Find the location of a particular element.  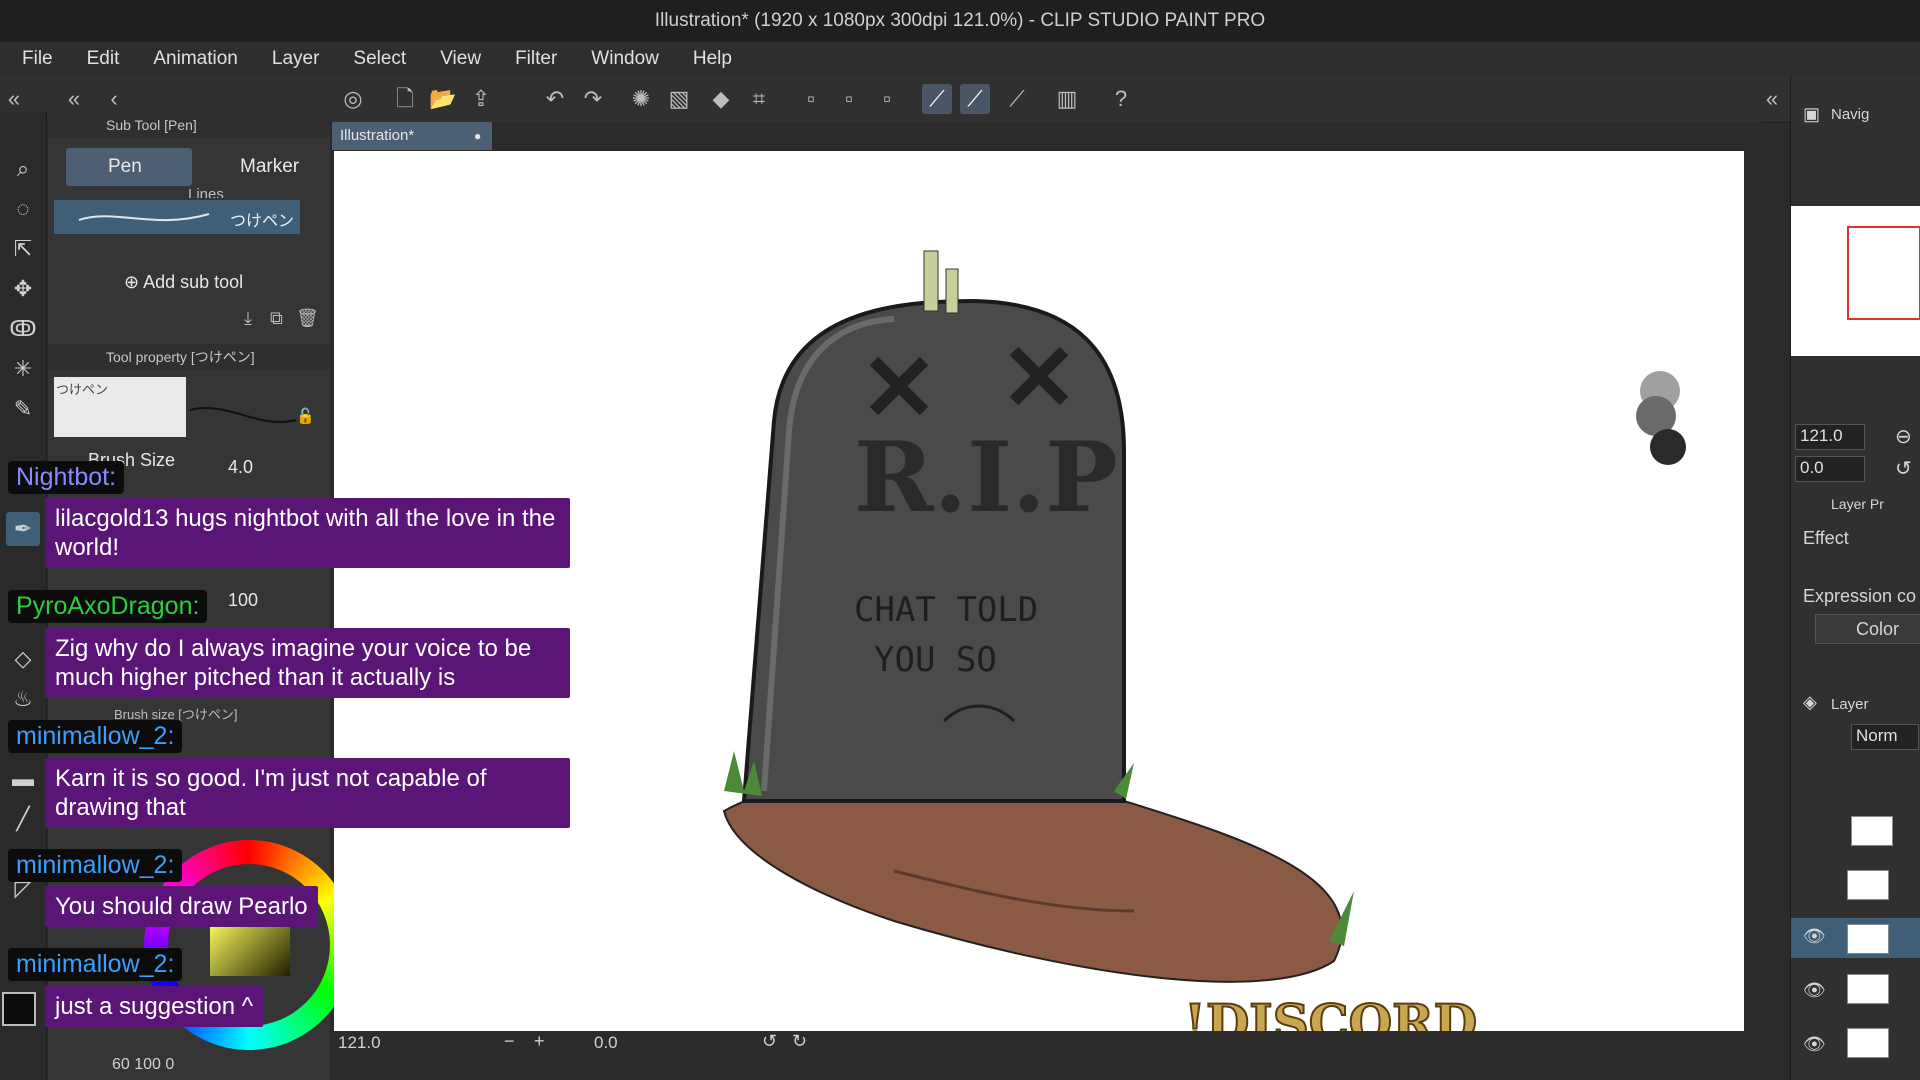

brush-size-value: 4.0 is located at coordinates (240, 467).